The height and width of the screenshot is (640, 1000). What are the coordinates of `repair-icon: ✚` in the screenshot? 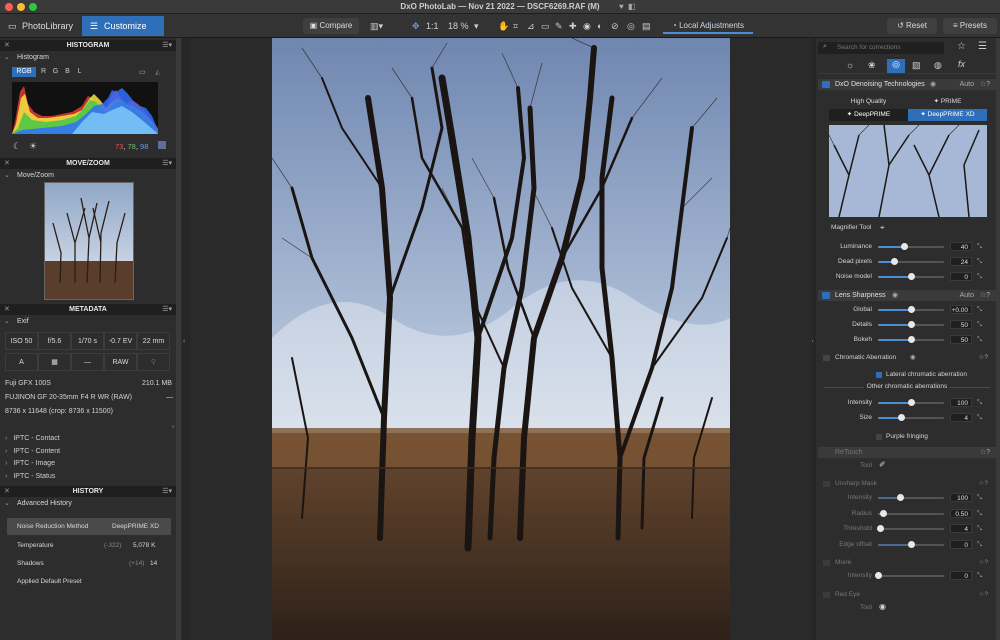 It's located at (573, 26).